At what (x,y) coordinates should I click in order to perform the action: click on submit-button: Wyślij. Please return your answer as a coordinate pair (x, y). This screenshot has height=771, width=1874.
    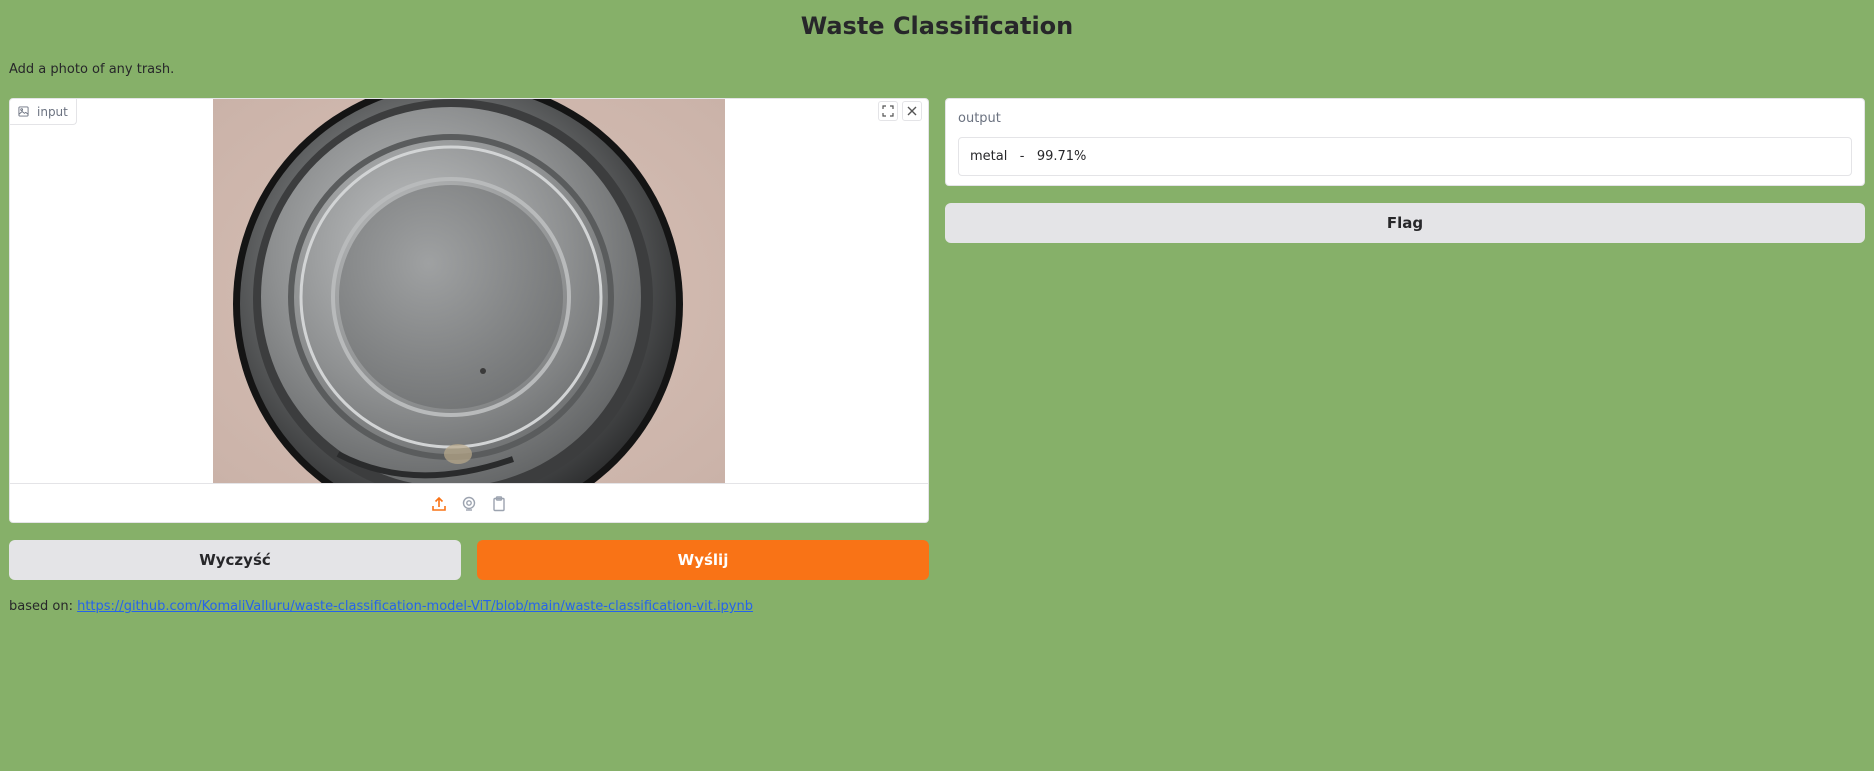
    Looking at the image, I should click on (703, 560).